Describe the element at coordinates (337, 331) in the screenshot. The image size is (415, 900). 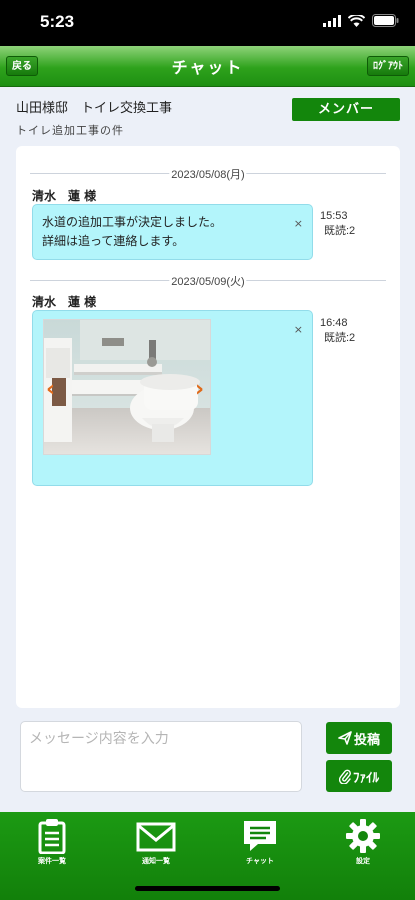
I see `message-meta: 16:48 既読:2` at that location.